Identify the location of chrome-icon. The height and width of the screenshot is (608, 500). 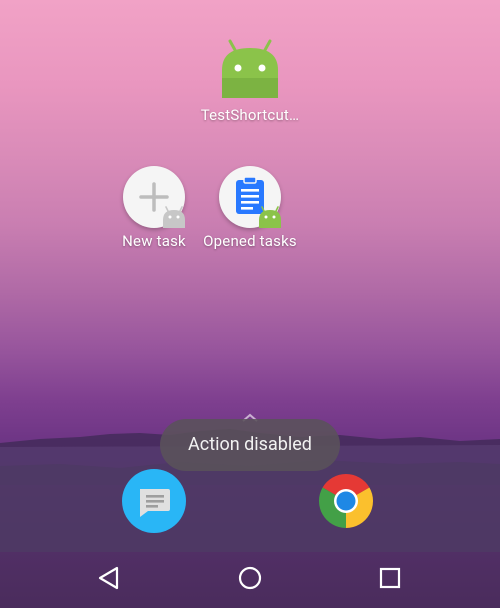
(346, 500).